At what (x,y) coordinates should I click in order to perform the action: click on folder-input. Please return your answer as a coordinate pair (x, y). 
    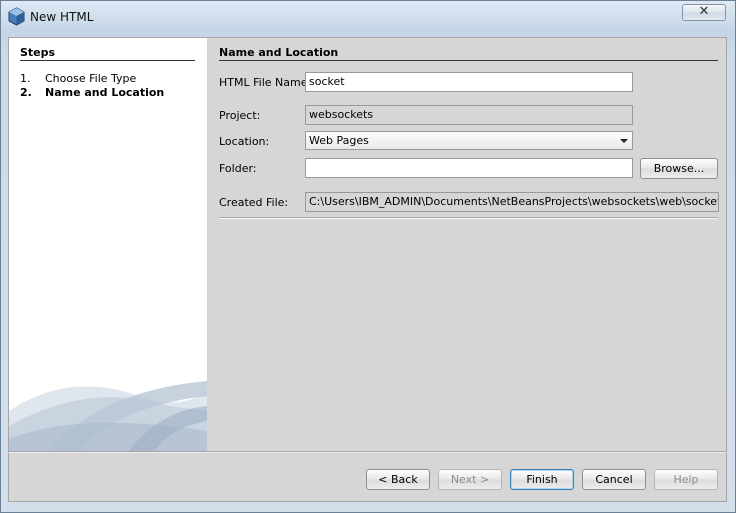
    Looking at the image, I should click on (469, 168).